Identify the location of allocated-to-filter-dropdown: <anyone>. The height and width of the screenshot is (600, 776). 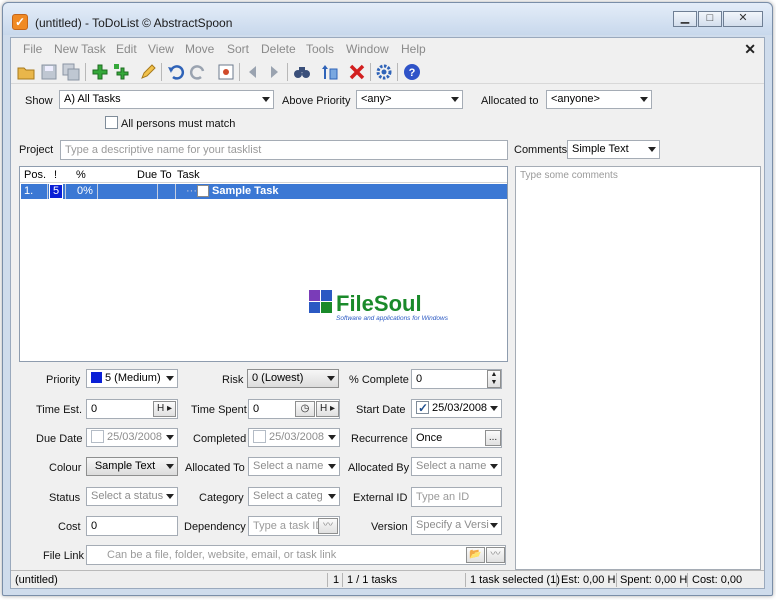
(599, 99).